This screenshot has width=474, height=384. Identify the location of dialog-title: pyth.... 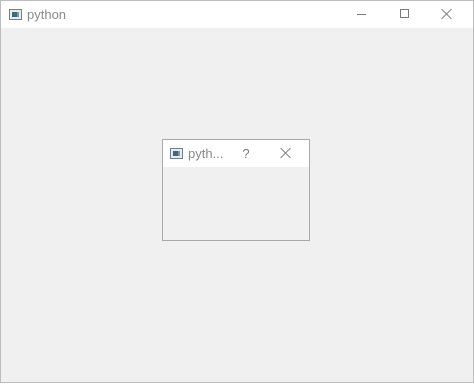
(206, 153).